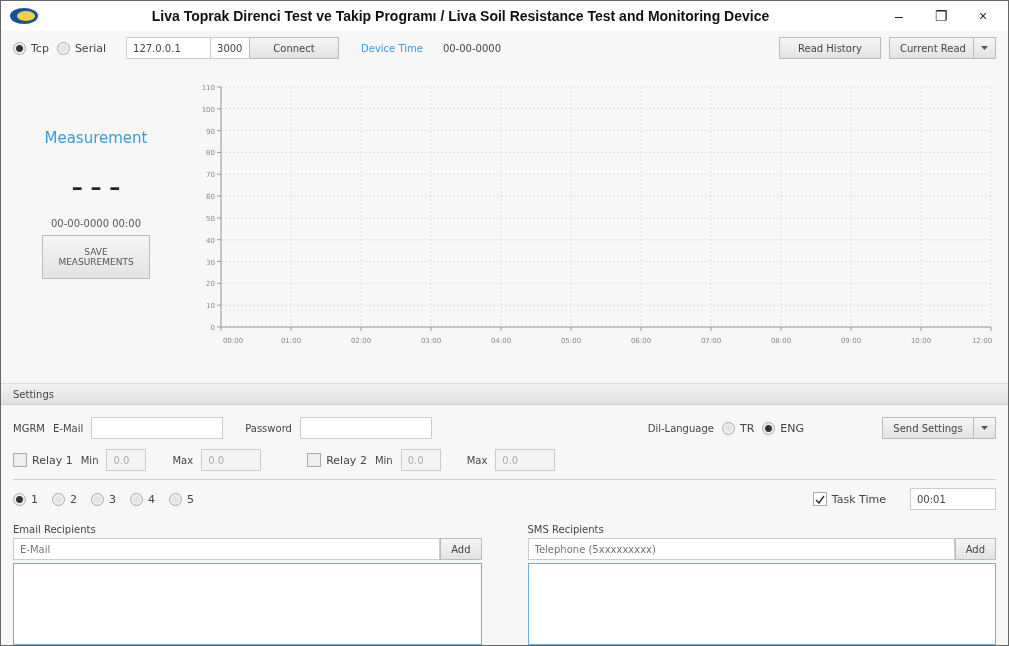 The width and height of the screenshot is (1009, 646). What do you see at coordinates (953, 499) in the screenshot?
I see `task-time-field: 00:01` at bounding box center [953, 499].